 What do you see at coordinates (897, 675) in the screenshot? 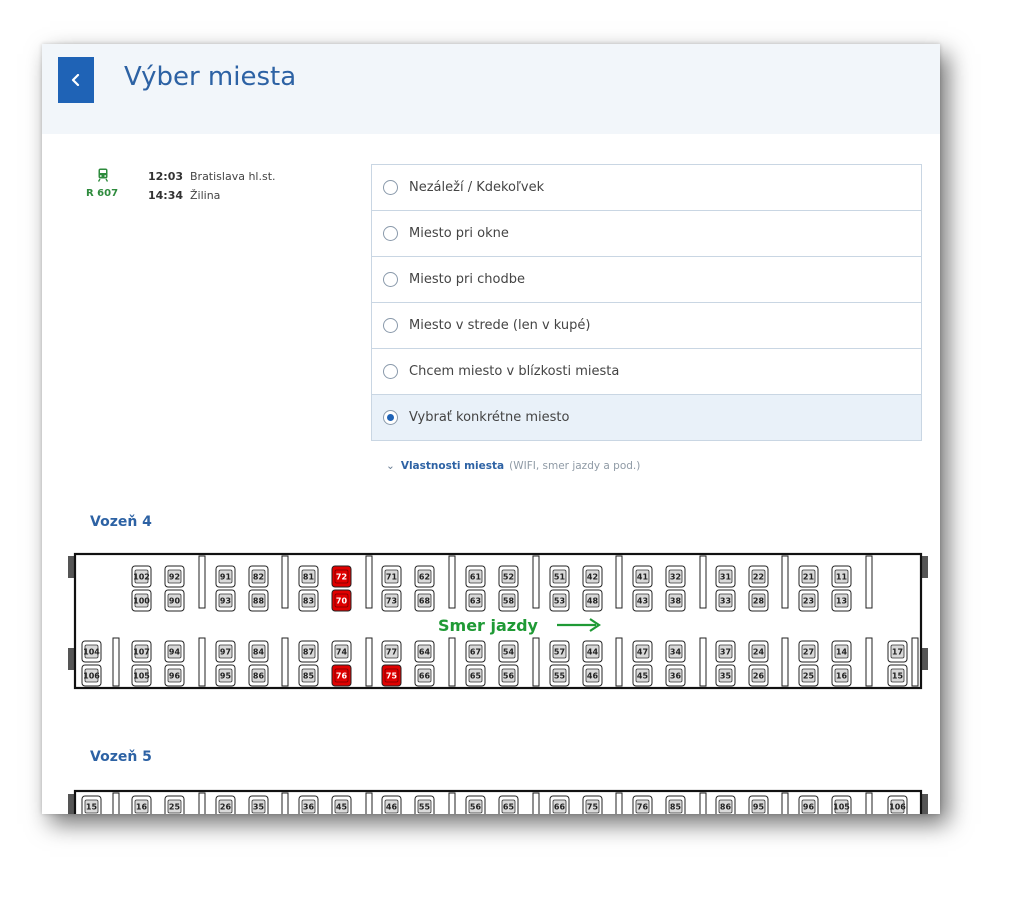
I see `seat-15: 15` at bounding box center [897, 675].